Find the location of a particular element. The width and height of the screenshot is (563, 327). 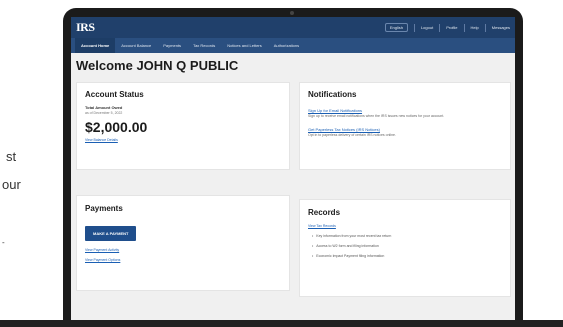

balance-details-link: View Balance Details is located at coordinates (183, 140).